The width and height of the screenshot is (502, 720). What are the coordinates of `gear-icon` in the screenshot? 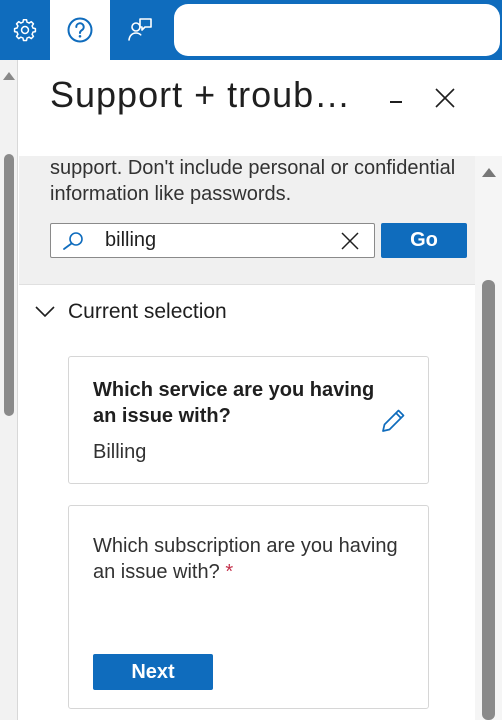 It's located at (25, 30).